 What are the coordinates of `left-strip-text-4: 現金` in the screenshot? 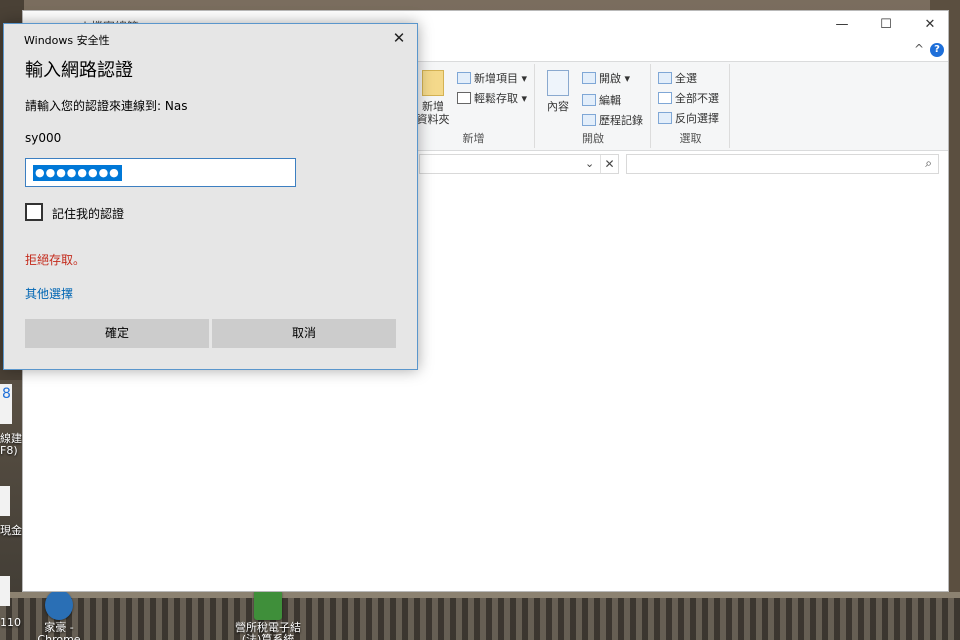 It's located at (11, 530).